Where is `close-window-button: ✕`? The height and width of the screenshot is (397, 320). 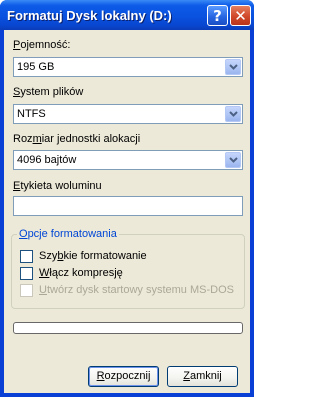 close-window-button: ✕ is located at coordinates (240, 15).